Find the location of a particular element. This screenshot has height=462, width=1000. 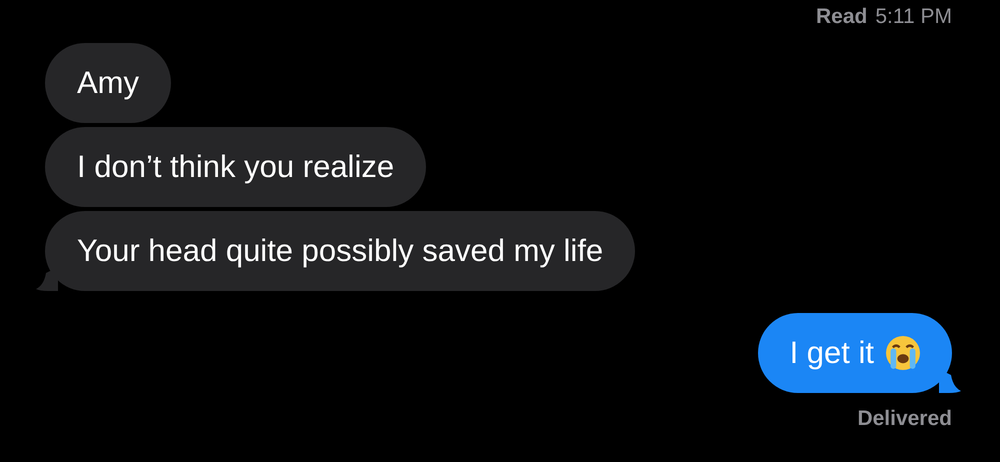

delivered-status: Delivered is located at coordinates (904, 419).